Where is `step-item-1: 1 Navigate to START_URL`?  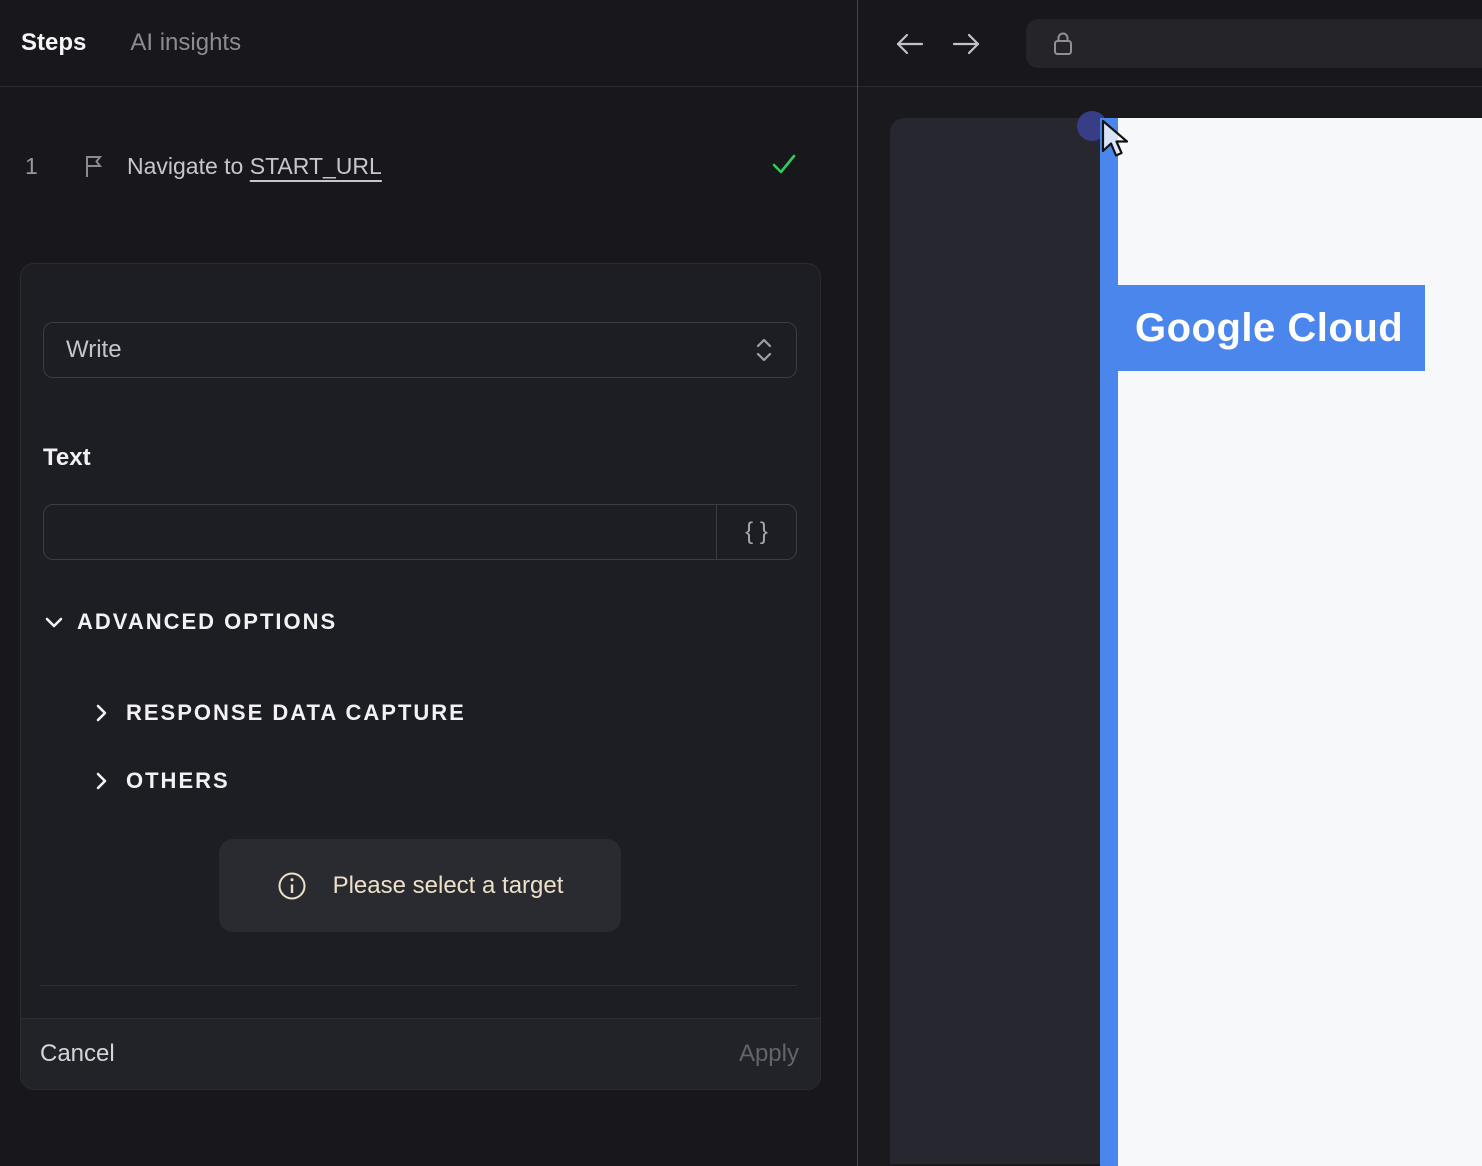 step-item-1: 1 Navigate to START_URL is located at coordinates (428, 166).